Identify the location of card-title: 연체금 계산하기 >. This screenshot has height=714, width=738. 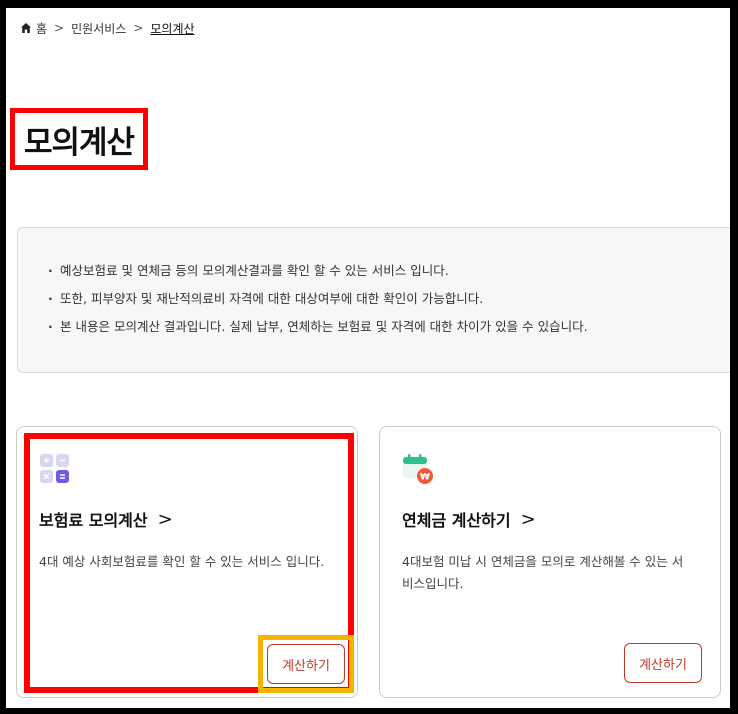
(469, 519).